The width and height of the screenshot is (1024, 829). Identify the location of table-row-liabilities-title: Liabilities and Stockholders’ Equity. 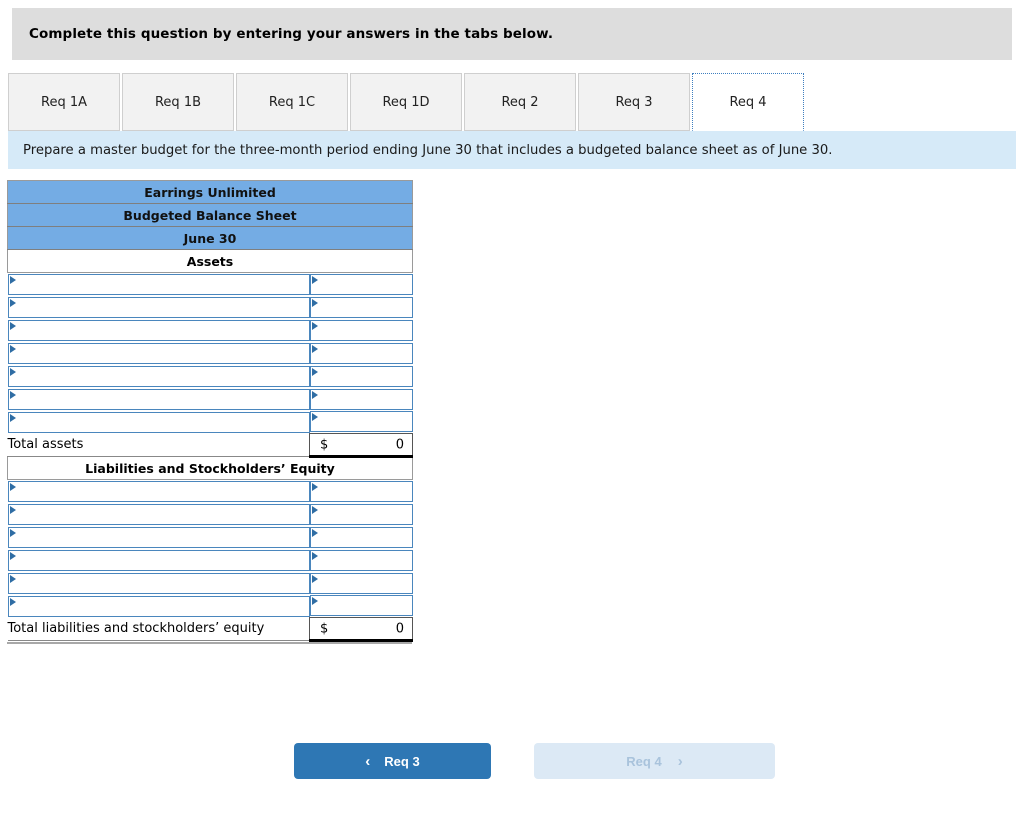
(210, 468).